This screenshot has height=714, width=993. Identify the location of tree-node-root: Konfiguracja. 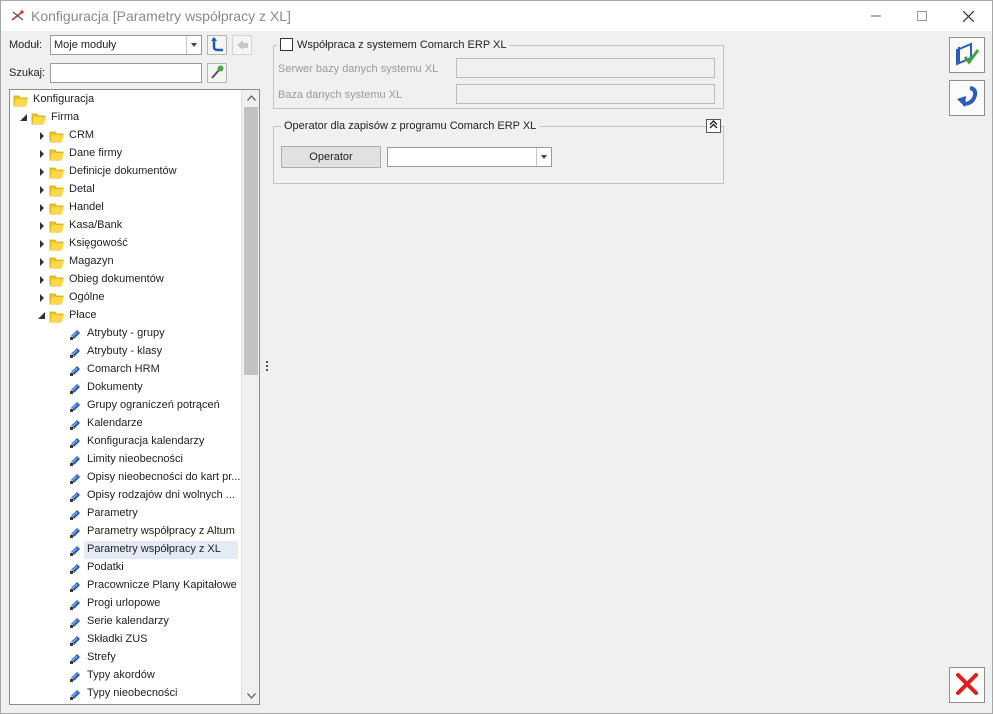
(125, 100).